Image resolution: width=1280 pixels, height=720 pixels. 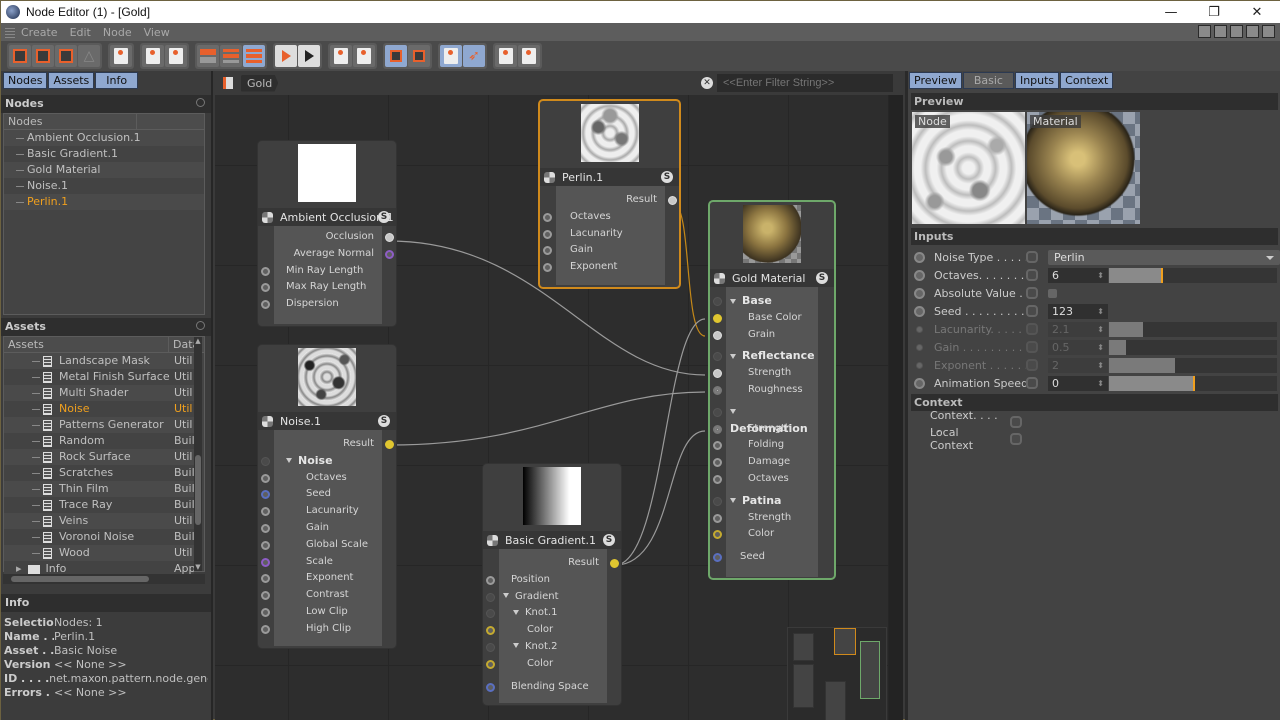 What do you see at coordinates (1078, 275) in the screenshot?
I see `param-value-field: 6 ⬍` at bounding box center [1078, 275].